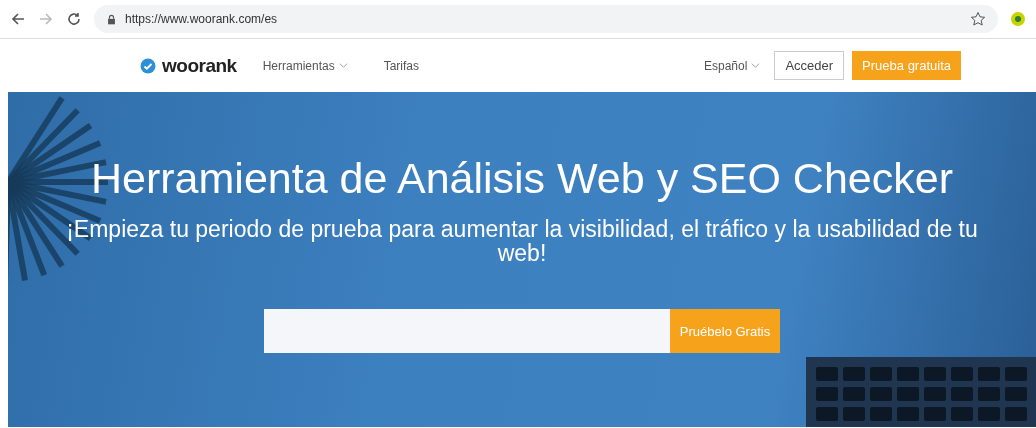 This screenshot has width=1036, height=428. Describe the element at coordinates (466, 331) in the screenshot. I see `url-input-field` at that location.